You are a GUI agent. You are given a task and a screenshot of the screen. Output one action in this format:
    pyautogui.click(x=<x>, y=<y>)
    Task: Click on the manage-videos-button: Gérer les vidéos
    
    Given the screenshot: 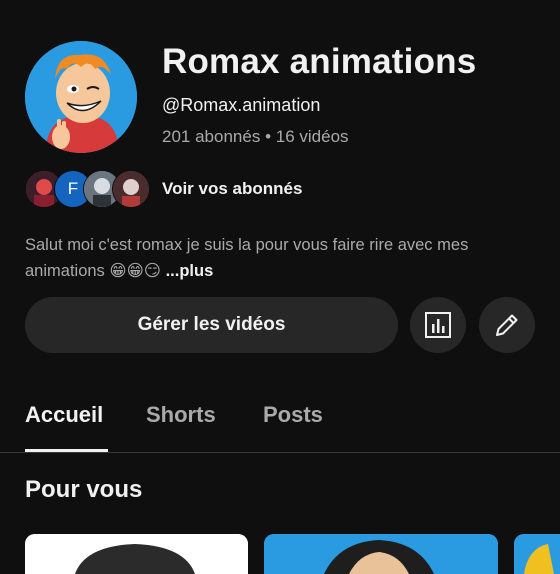 What is the action you would take?
    pyautogui.click(x=211, y=325)
    